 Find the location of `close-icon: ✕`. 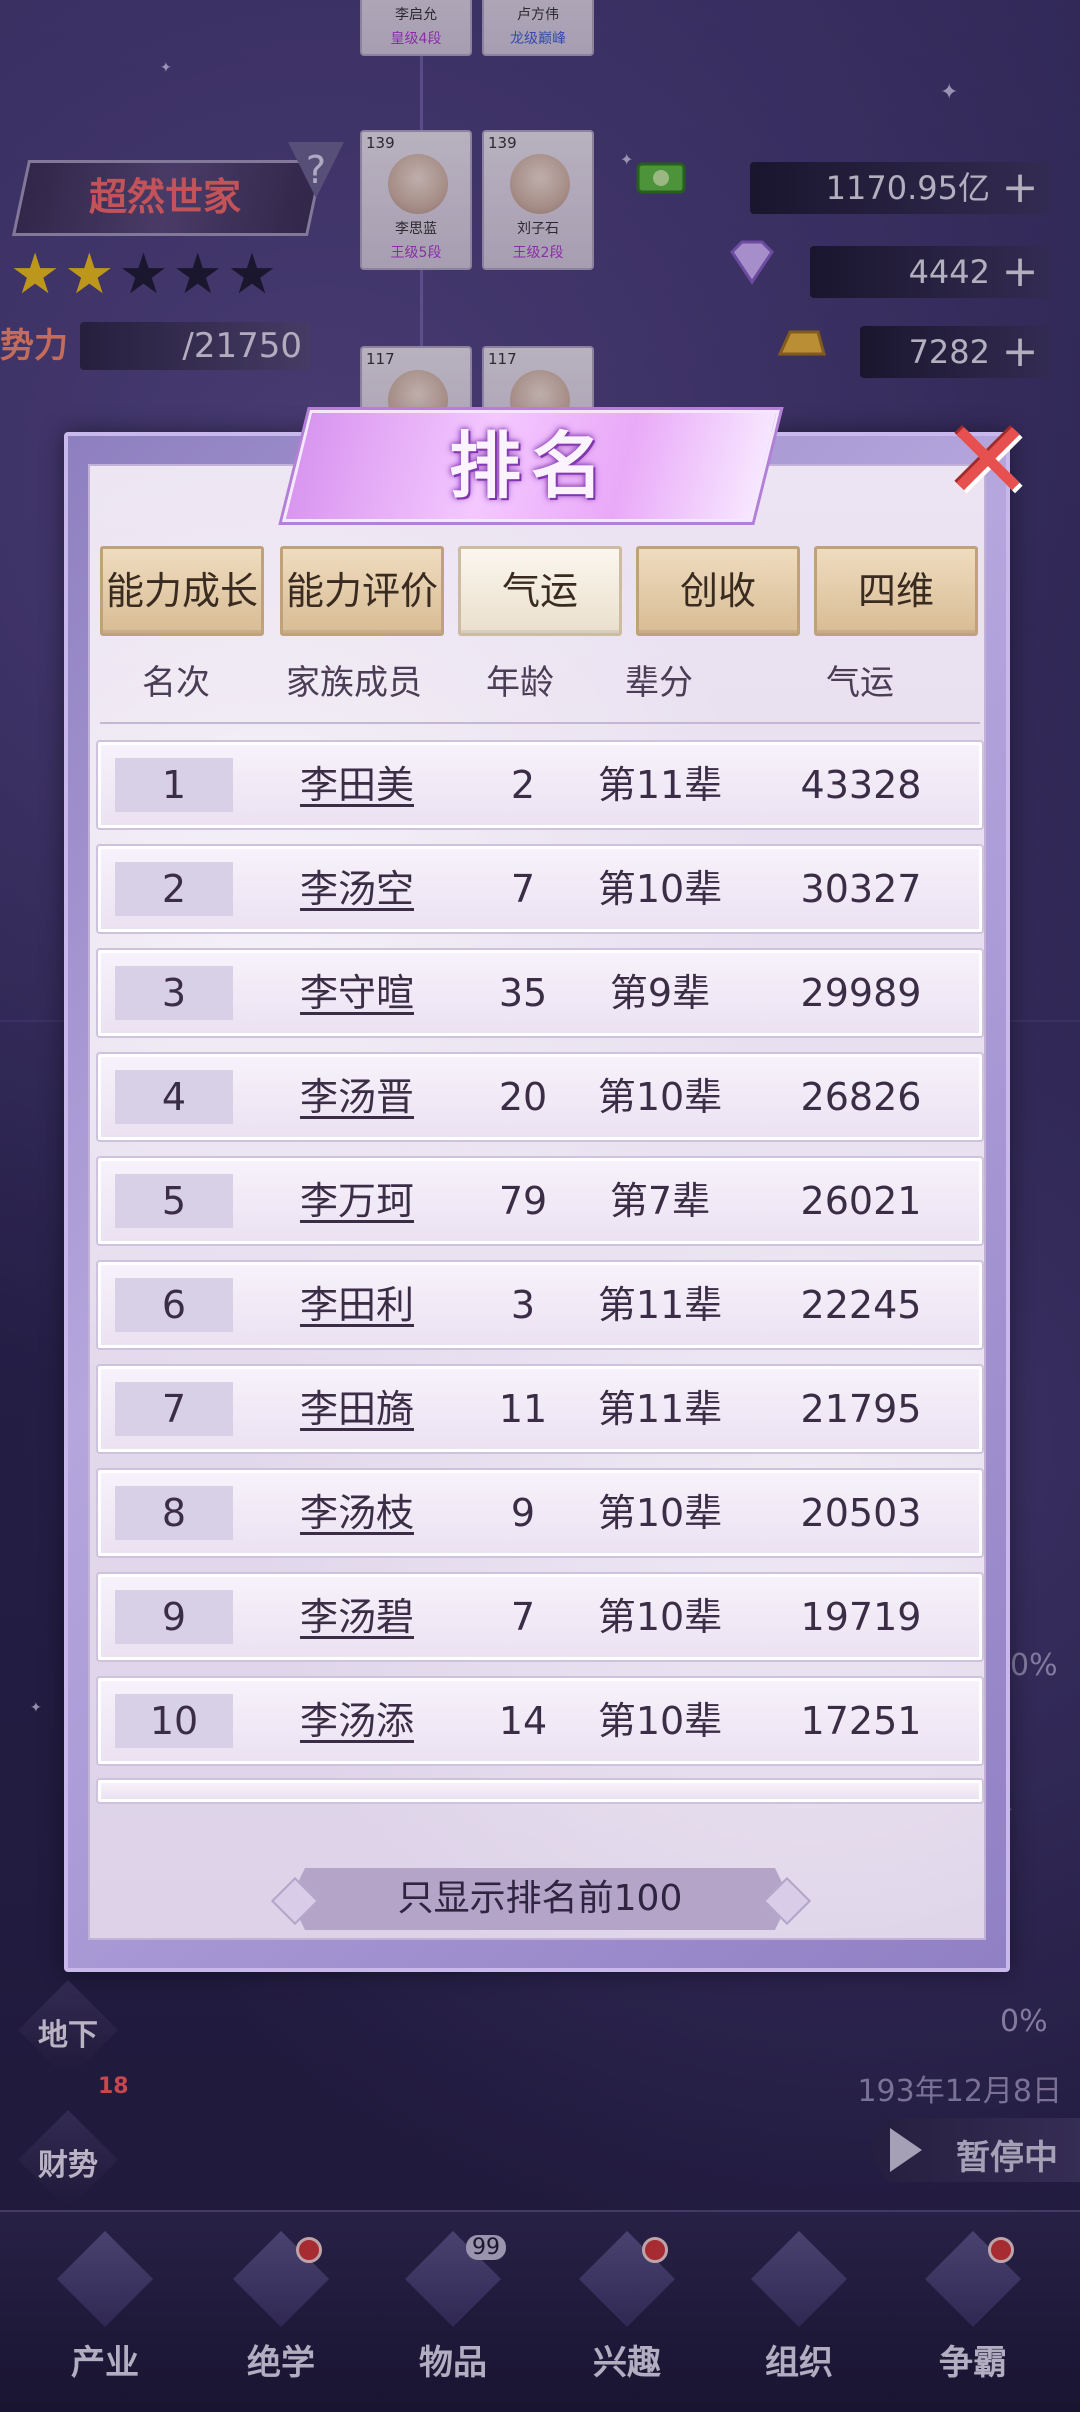

close-icon: ✕ is located at coordinates (988, 462).